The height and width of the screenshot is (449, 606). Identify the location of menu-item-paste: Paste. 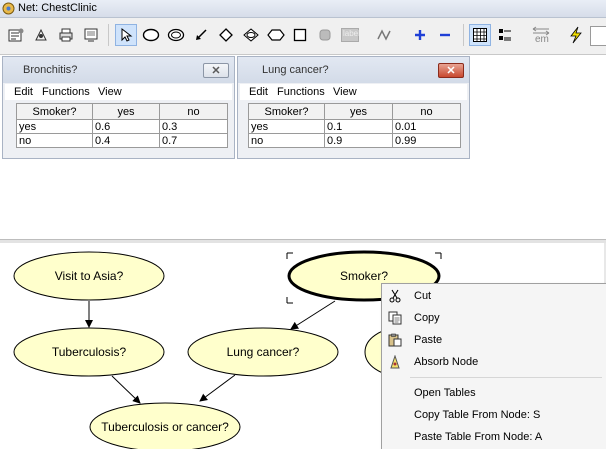
(494, 340).